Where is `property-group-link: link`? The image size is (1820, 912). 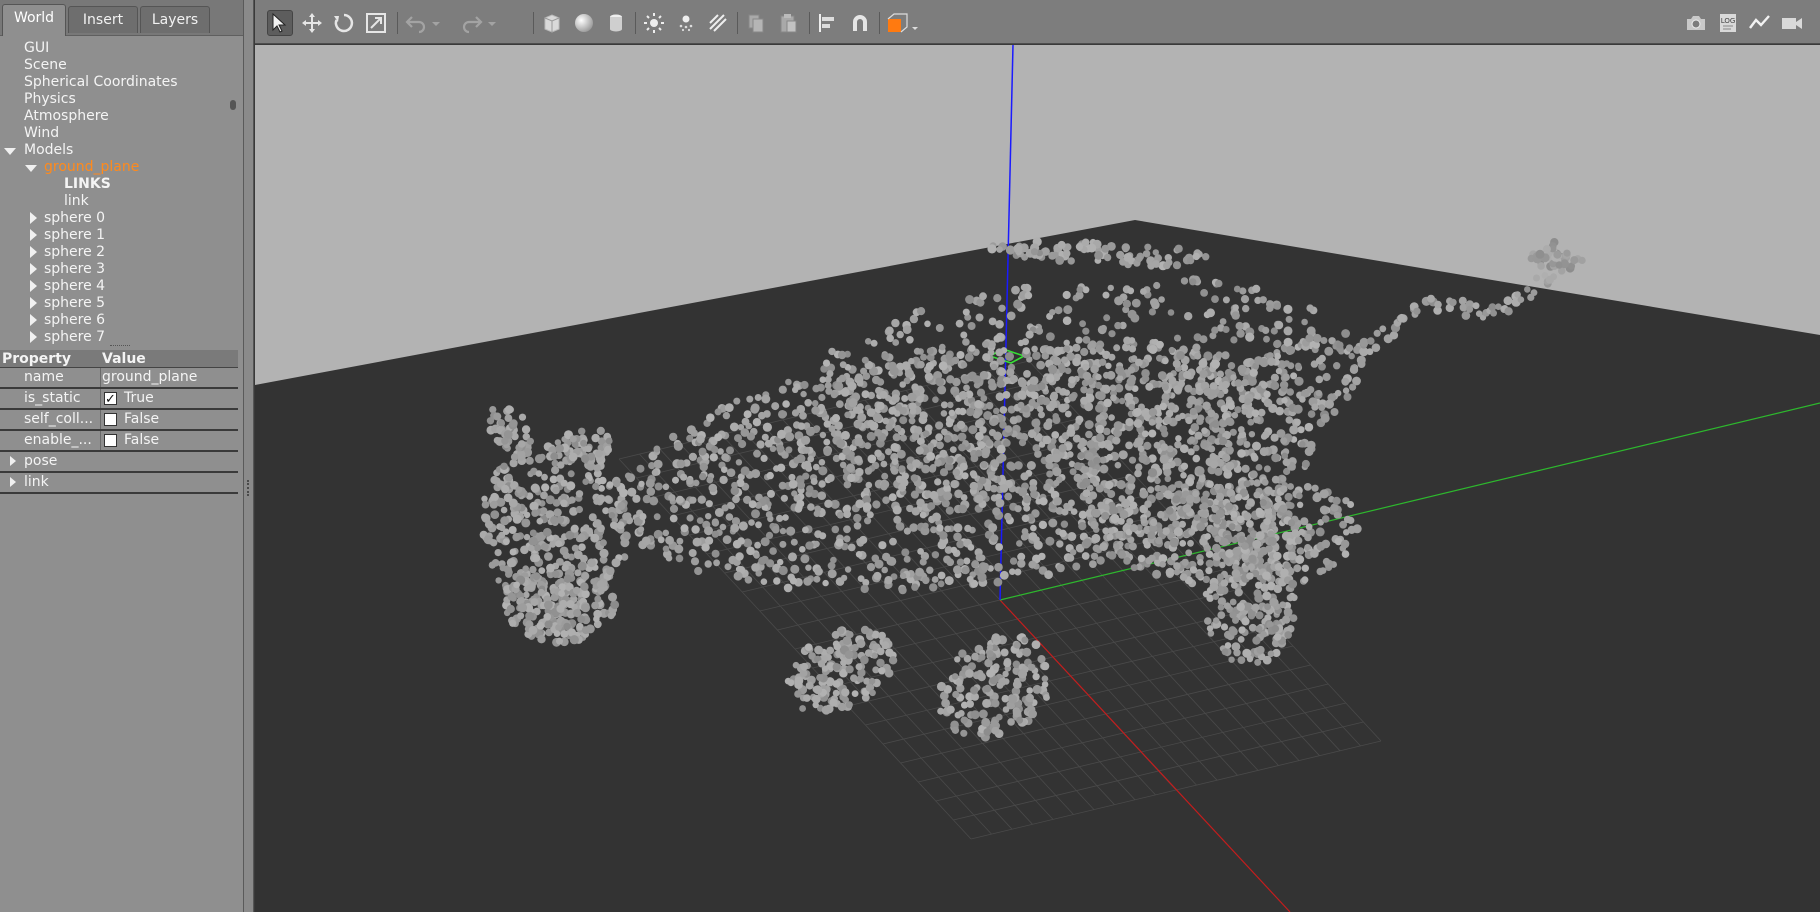
property-group-link: link is located at coordinates (119, 483).